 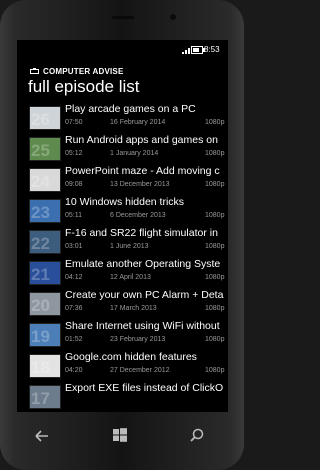 What do you see at coordinates (197, 436) in the screenshot?
I see `search-icon` at bounding box center [197, 436].